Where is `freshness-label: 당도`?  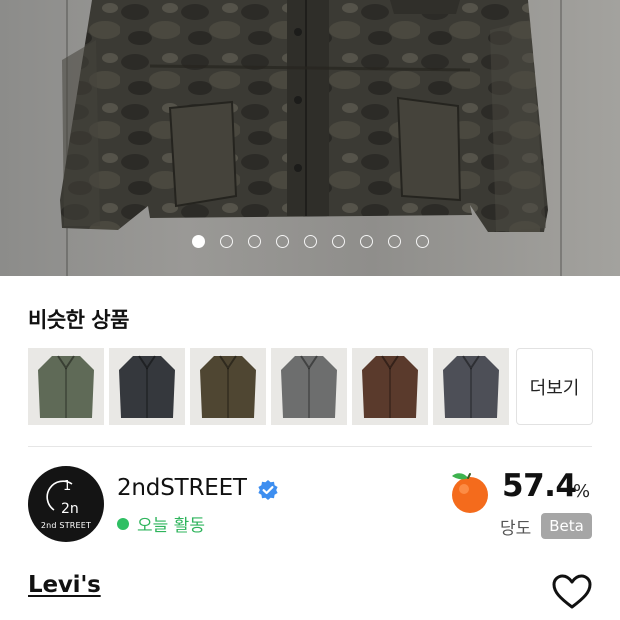 freshness-label: 당도 is located at coordinates (516, 529).